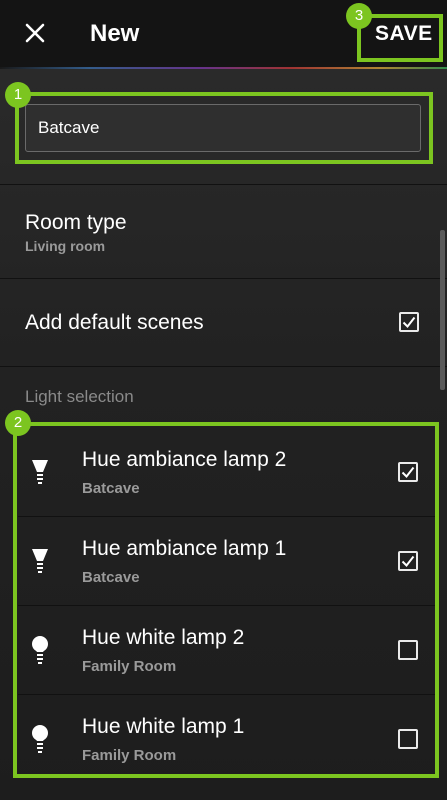 This screenshot has height=800, width=447. What do you see at coordinates (224, 128) in the screenshot?
I see `highlight-name-field` at bounding box center [224, 128].